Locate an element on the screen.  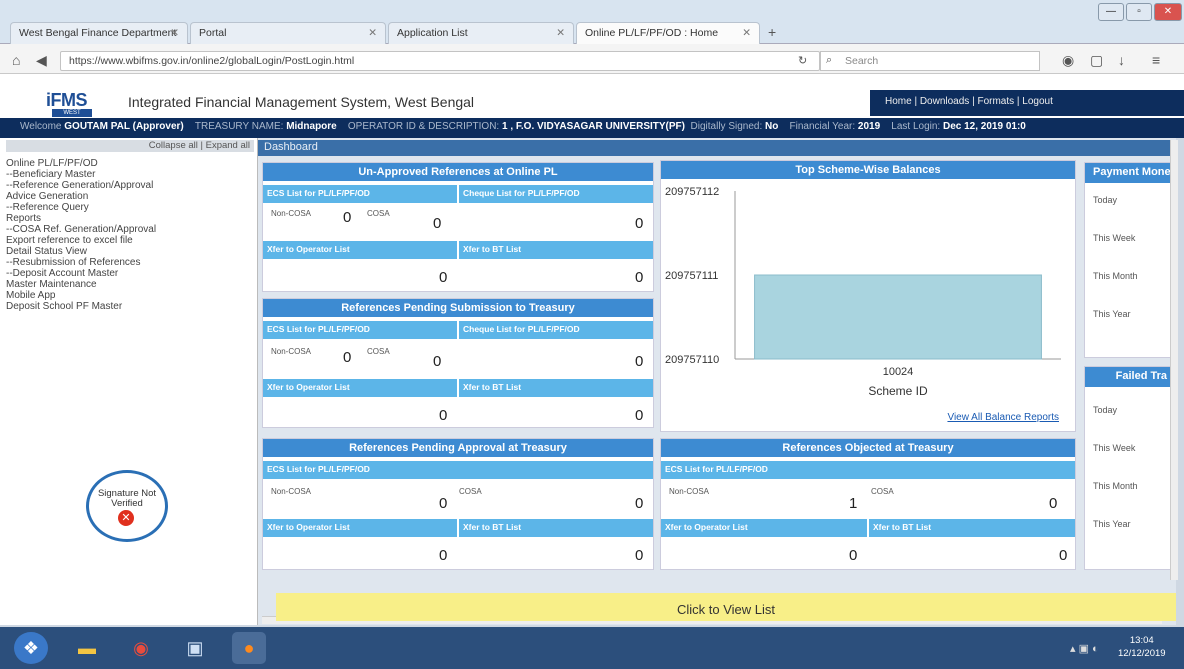
library-icon: ▢ is located at coordinates (1096, 60).